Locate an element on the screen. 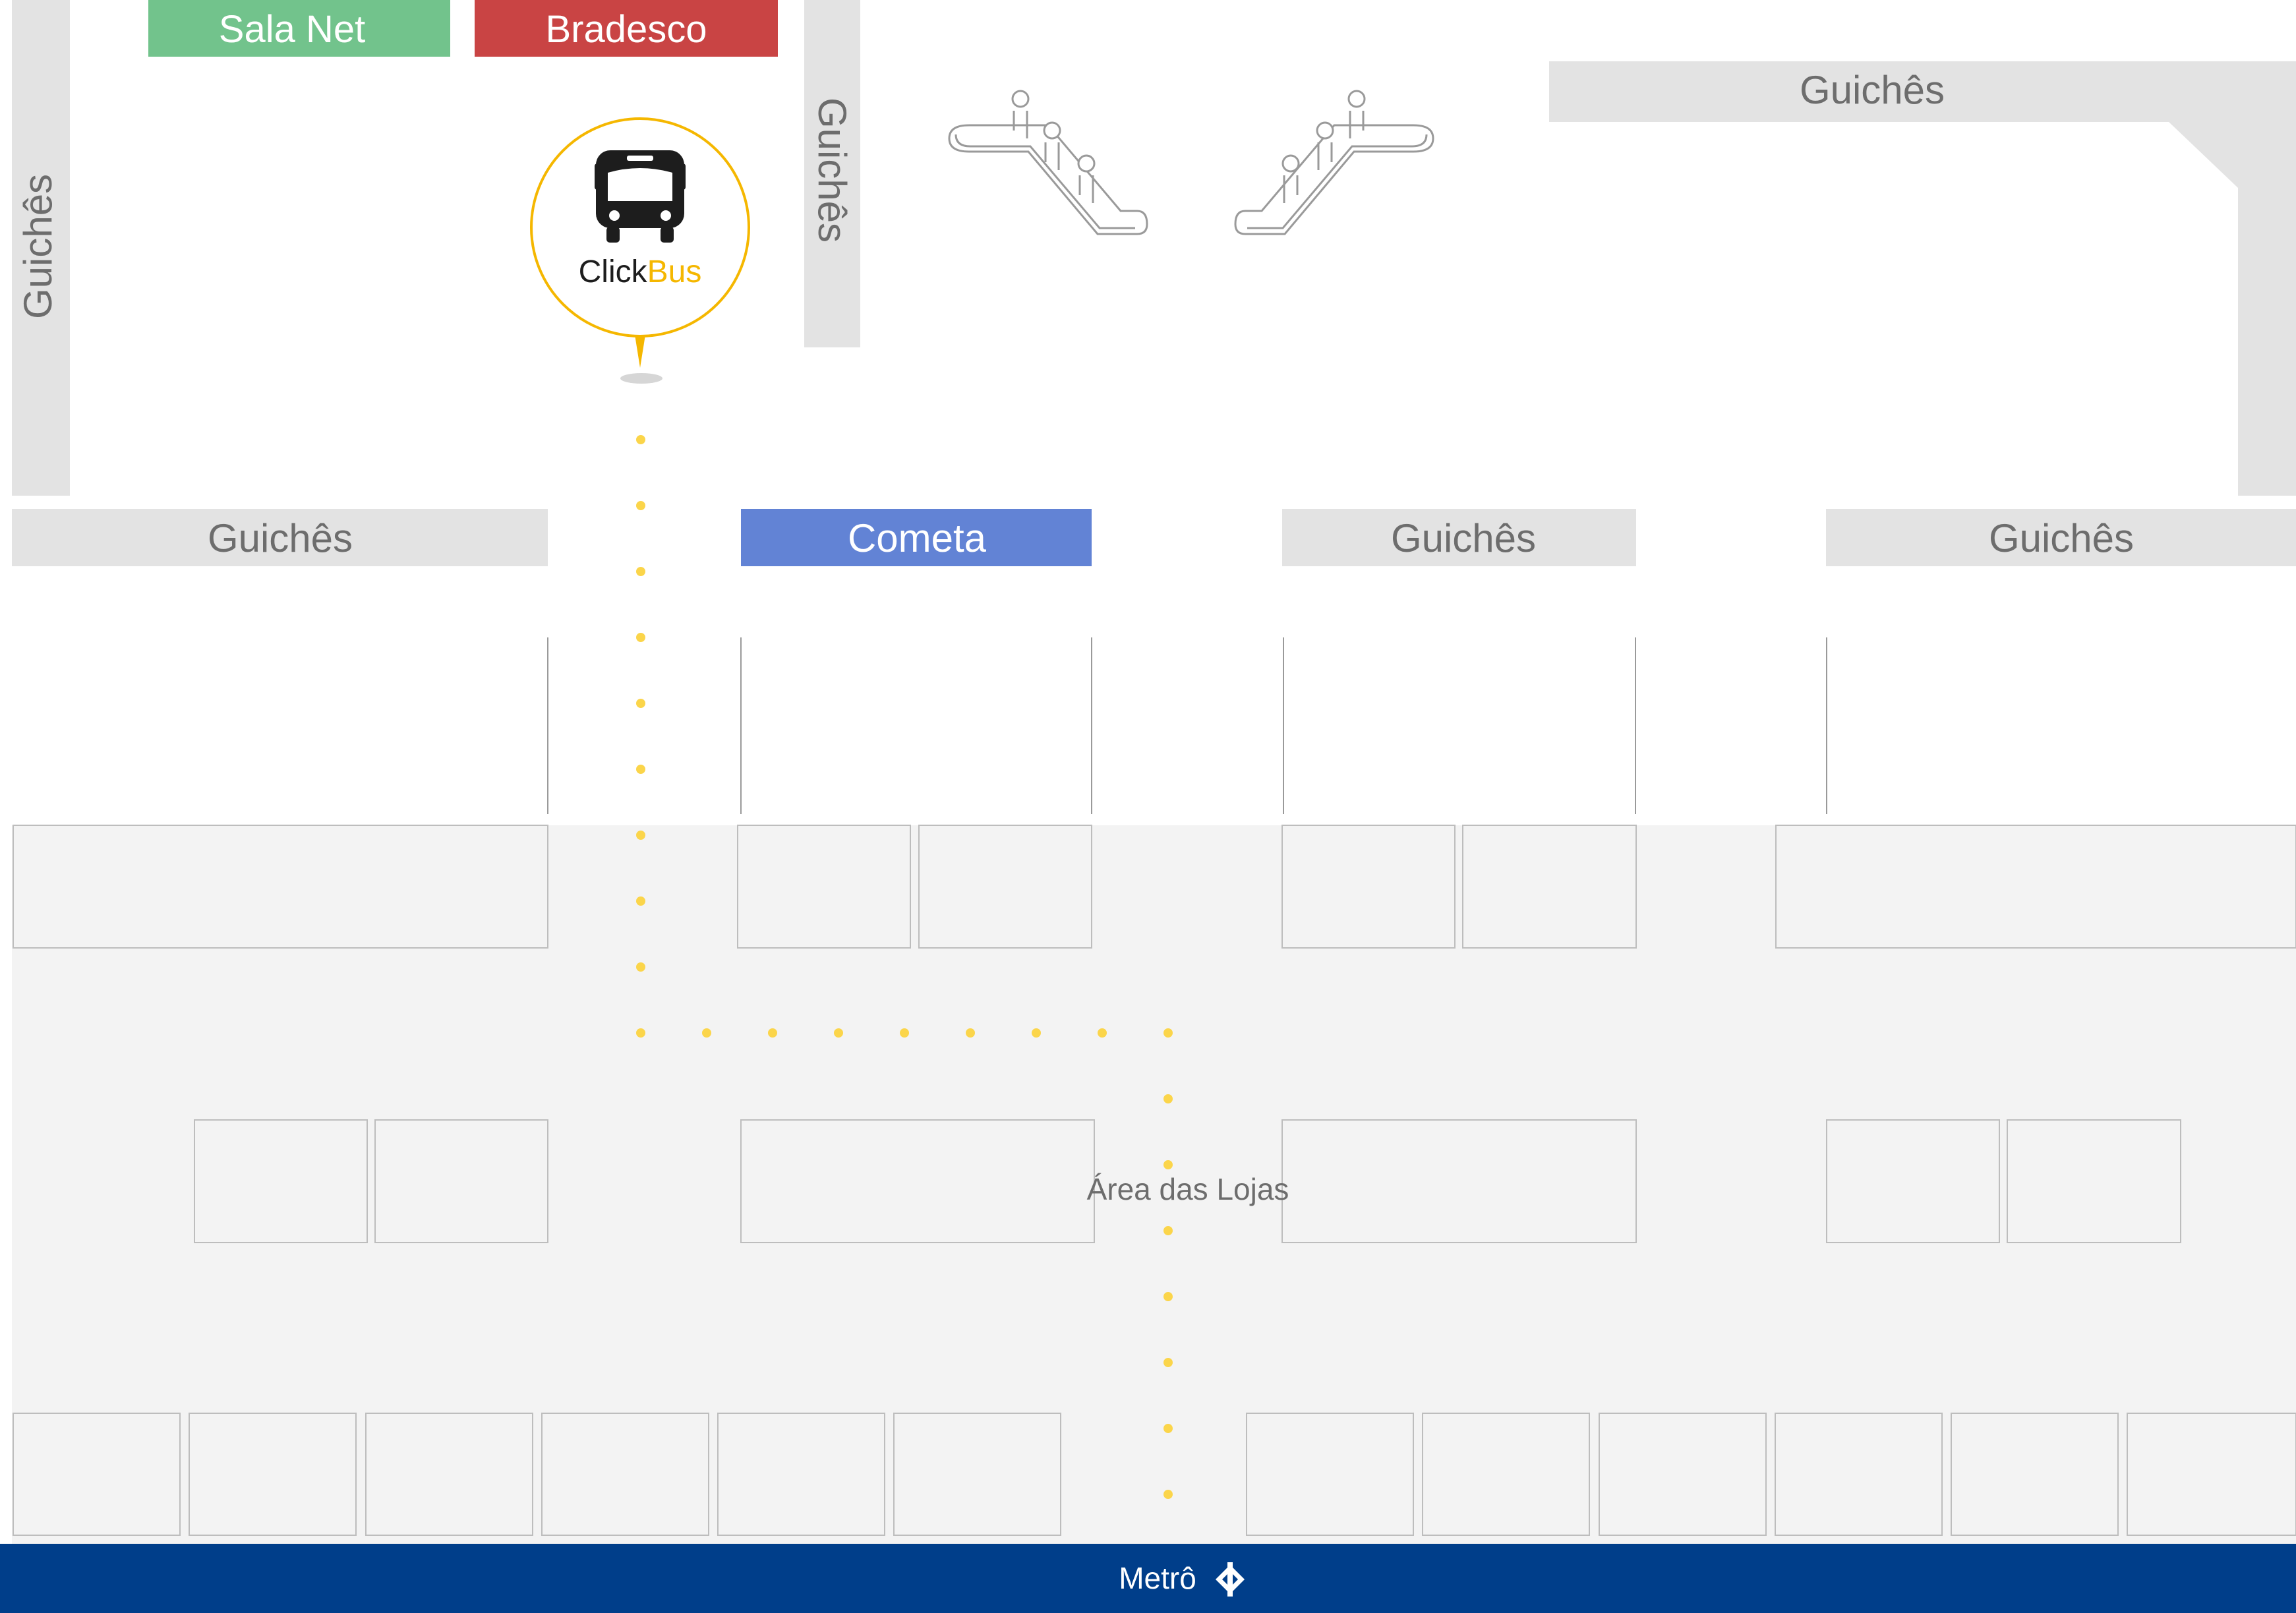 The image size is (2296, 1613). counters-row-1: Guichês is located at coordinates (280, 537).